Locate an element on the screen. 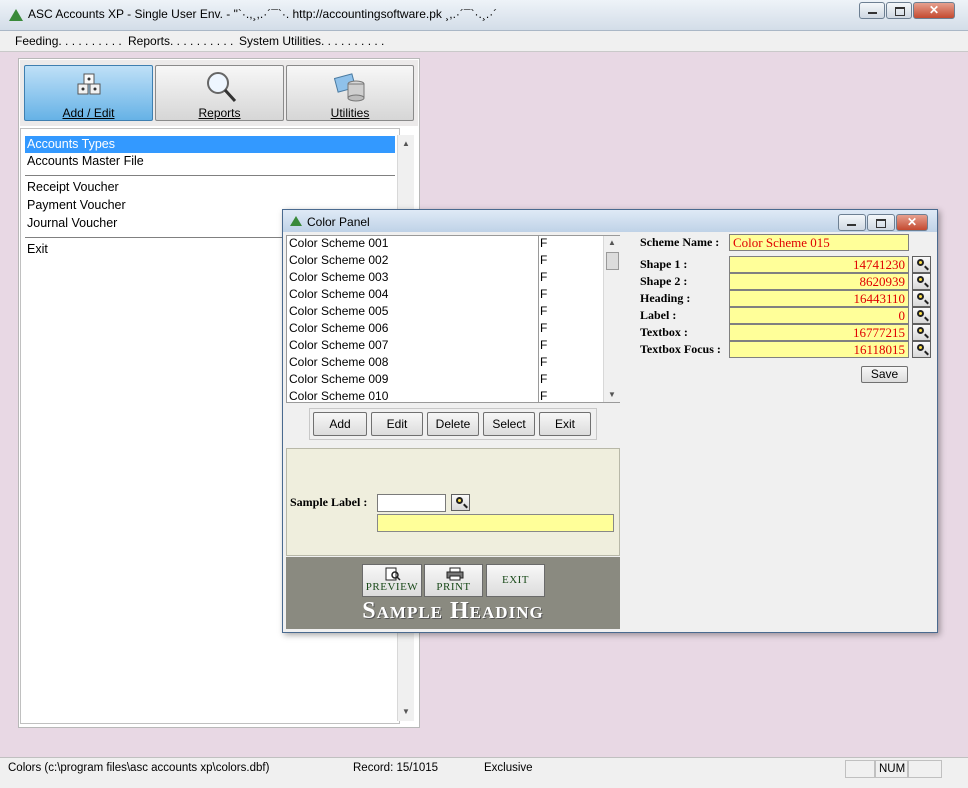  sample-label: Sample Label : is located at coordinates (329, 502).